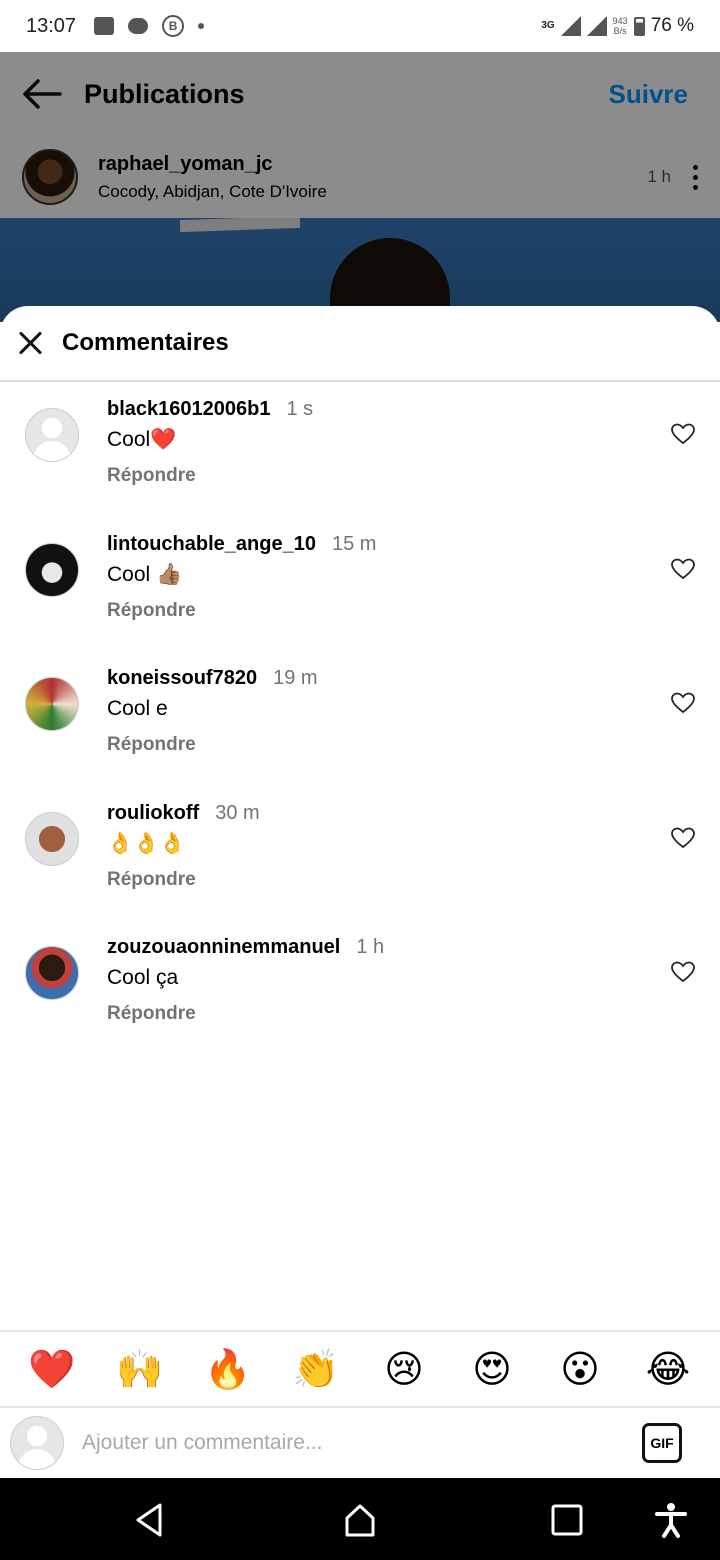  What do you see at coordinates (104, 26) in the screenshot?
I see `gallery-icon` at bounding box center [104, 26].